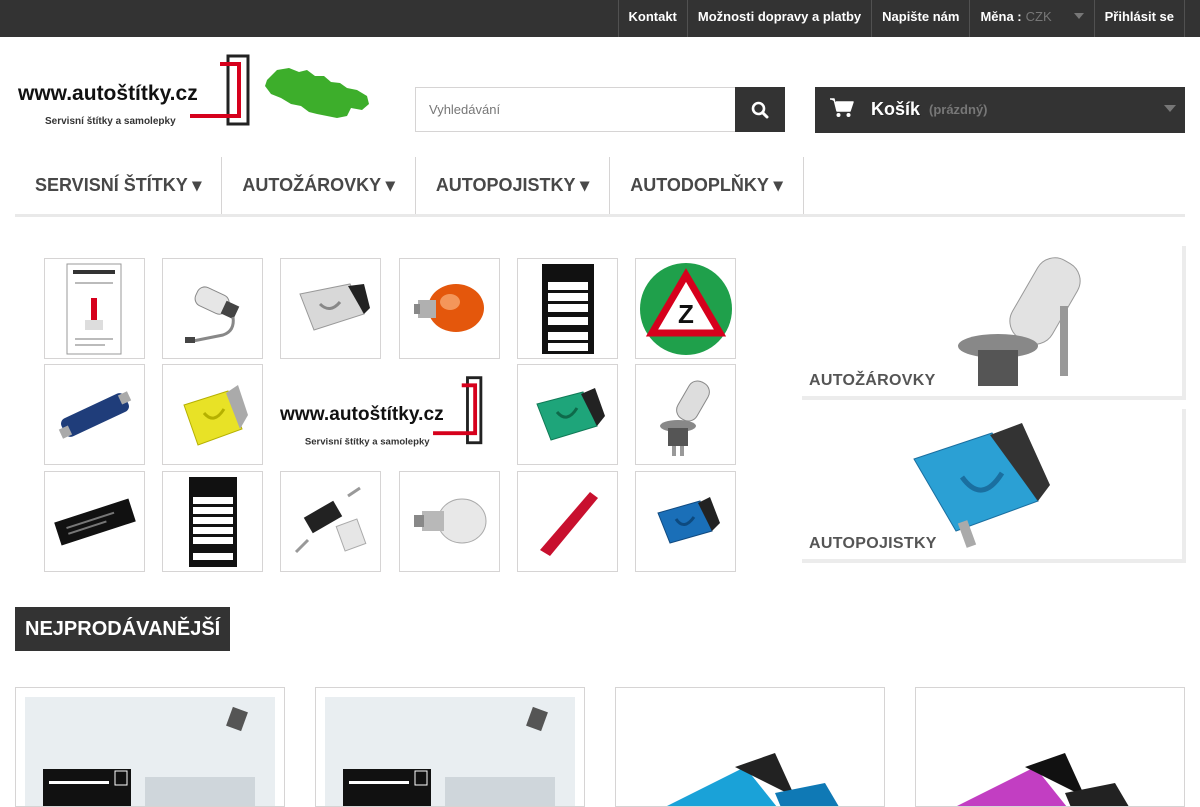  I want to click on grid-item-orange-bulb, so click(449, 308).